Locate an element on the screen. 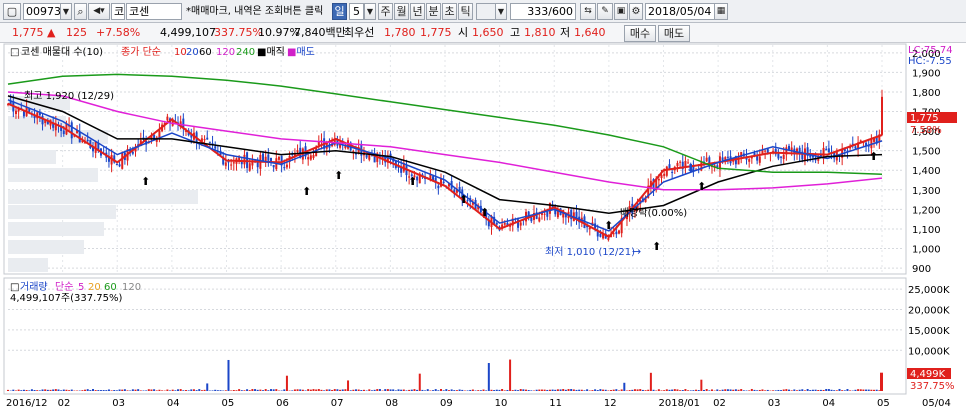 The width and height of the screenshot is (966, 414). legend-checkbox-icon: □ is located at coordinates (14, 52).